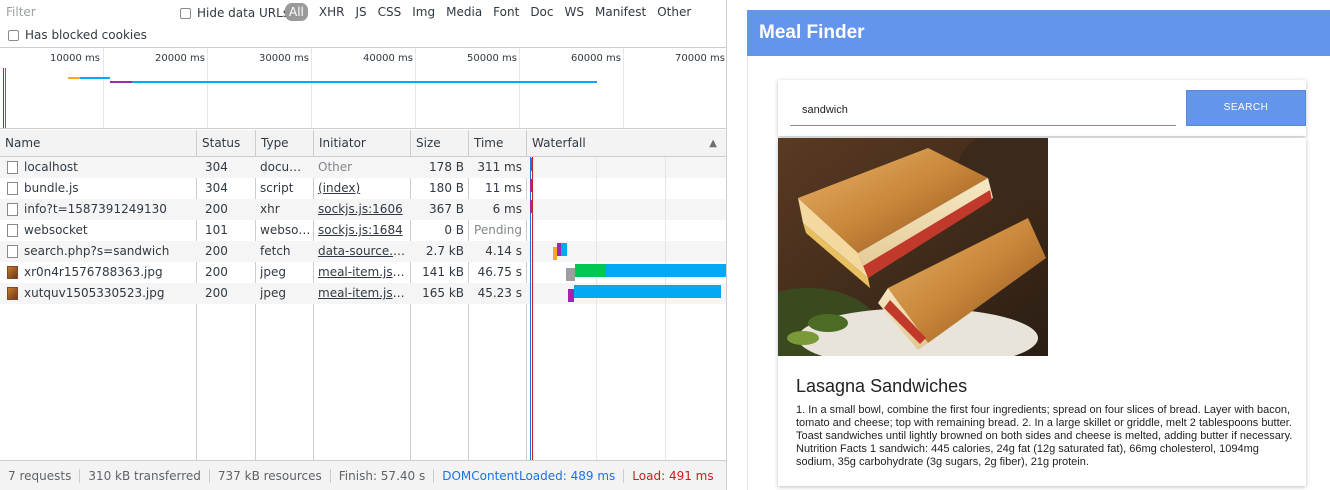 This screenshot has height=490, width=1330. I want to click on overview-dcl-marker, so click(5, 98).